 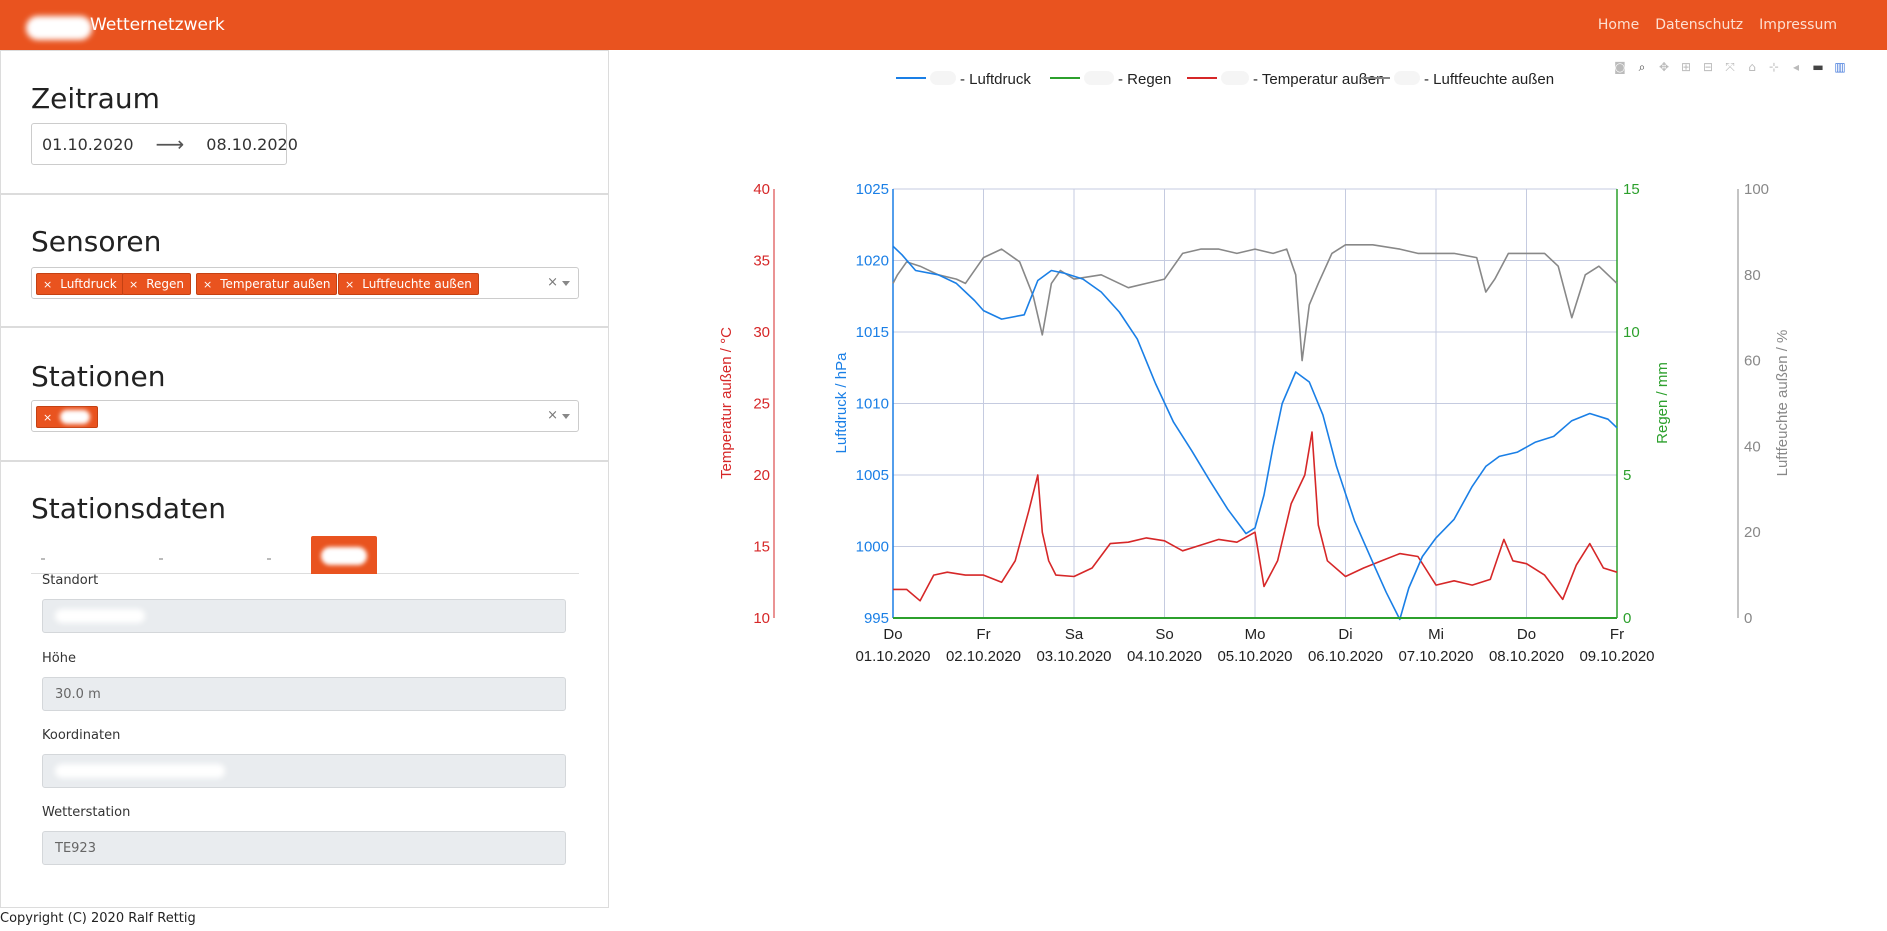 I want to click on temperature-tick-label: 40, so click(x=761, y=189).